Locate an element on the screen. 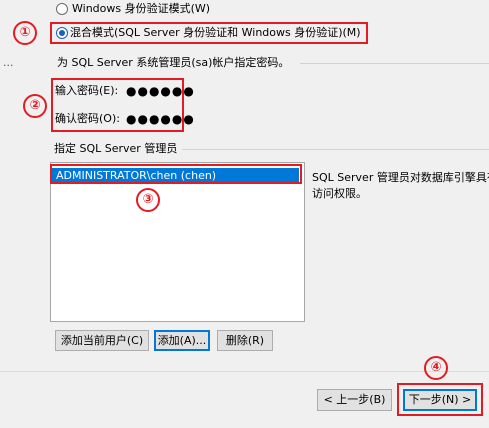 The height and width of the screenshot is (428, 489). windows-auth-label: Windows 身份验证模式(W) is located at coordinates (141, 9).